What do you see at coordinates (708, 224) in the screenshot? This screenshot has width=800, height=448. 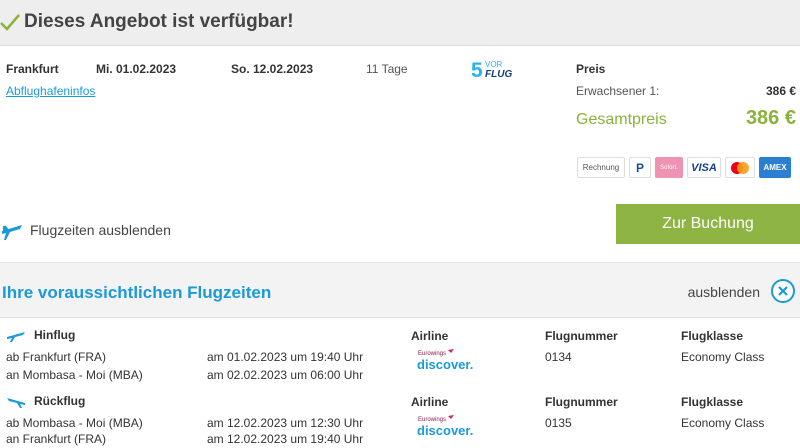 I see `book-button: Zur Buchung` at bounding box center [708, 224].